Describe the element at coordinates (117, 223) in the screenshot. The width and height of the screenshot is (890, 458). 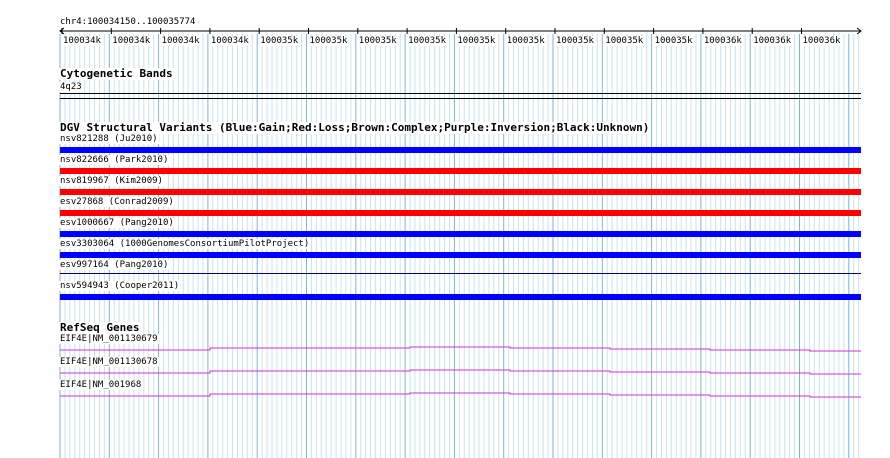
I see `dgv-variant-label: esv1000667 (Pang2010)` at that location.